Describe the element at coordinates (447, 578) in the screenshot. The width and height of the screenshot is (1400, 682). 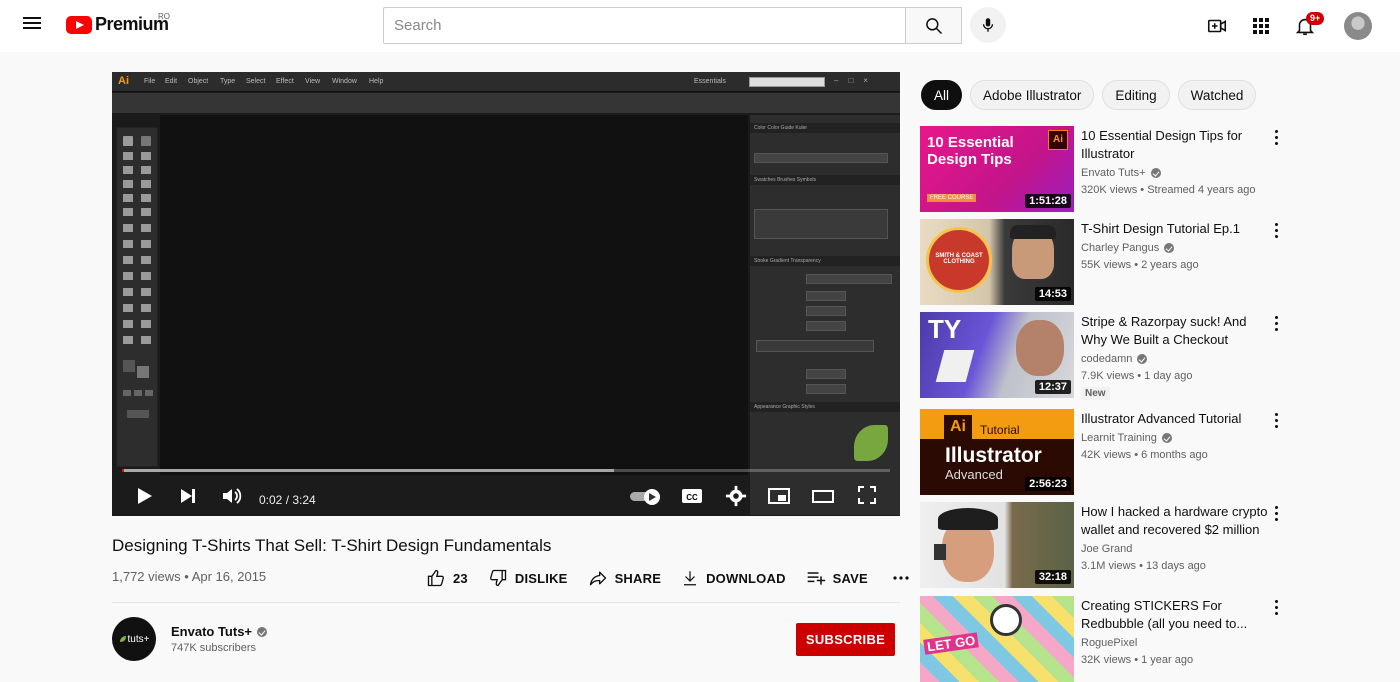
I see `like-button: 23` at that location.